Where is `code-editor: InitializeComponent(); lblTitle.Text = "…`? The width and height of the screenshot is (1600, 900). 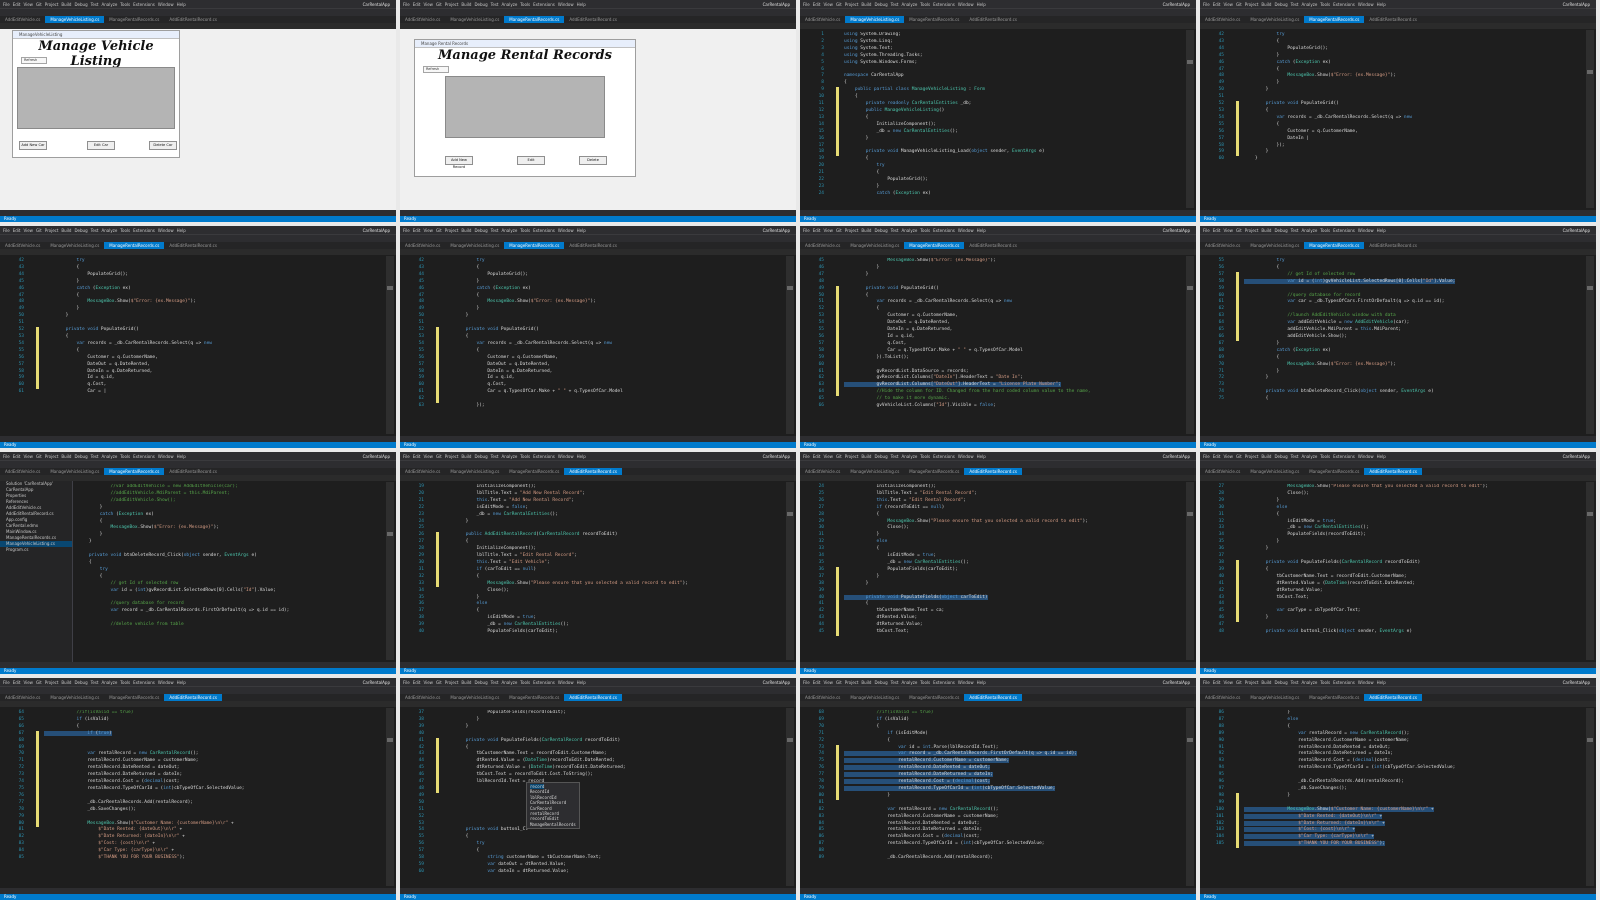
code-editor: InitializeComponent(); lblTitle.Text = "… is located at coordinates (1013, 572).